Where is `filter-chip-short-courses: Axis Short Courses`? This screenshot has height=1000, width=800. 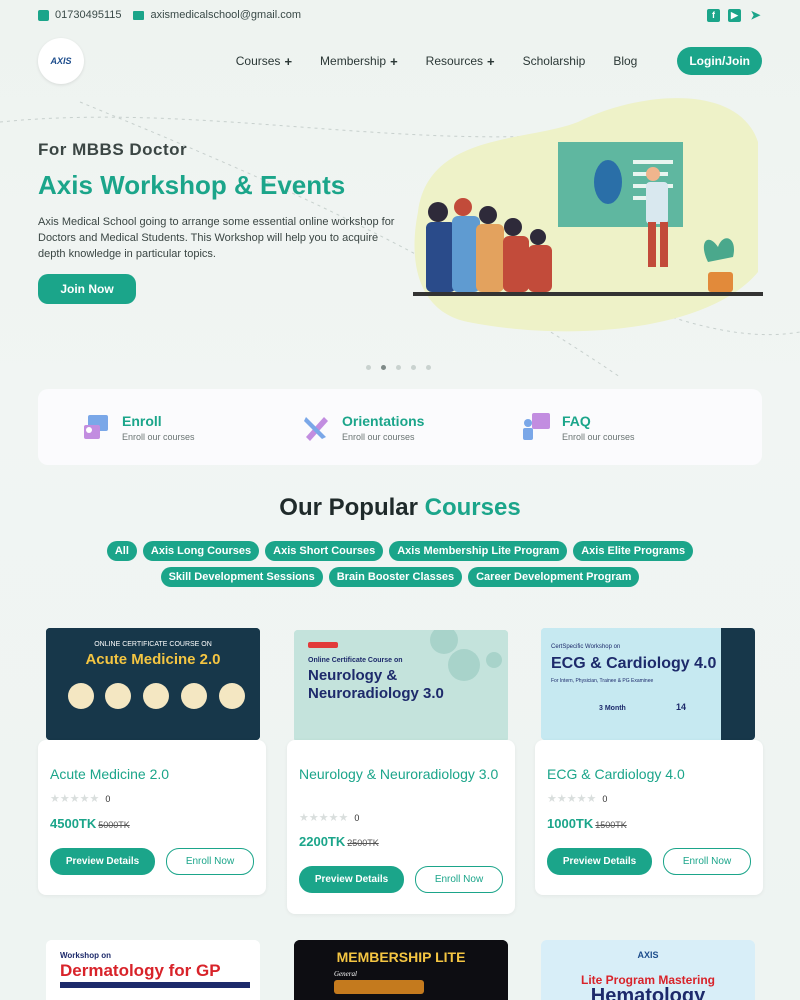 filter-chip-short-courses: Axis Short Courses is located at coordinates (324, 551).